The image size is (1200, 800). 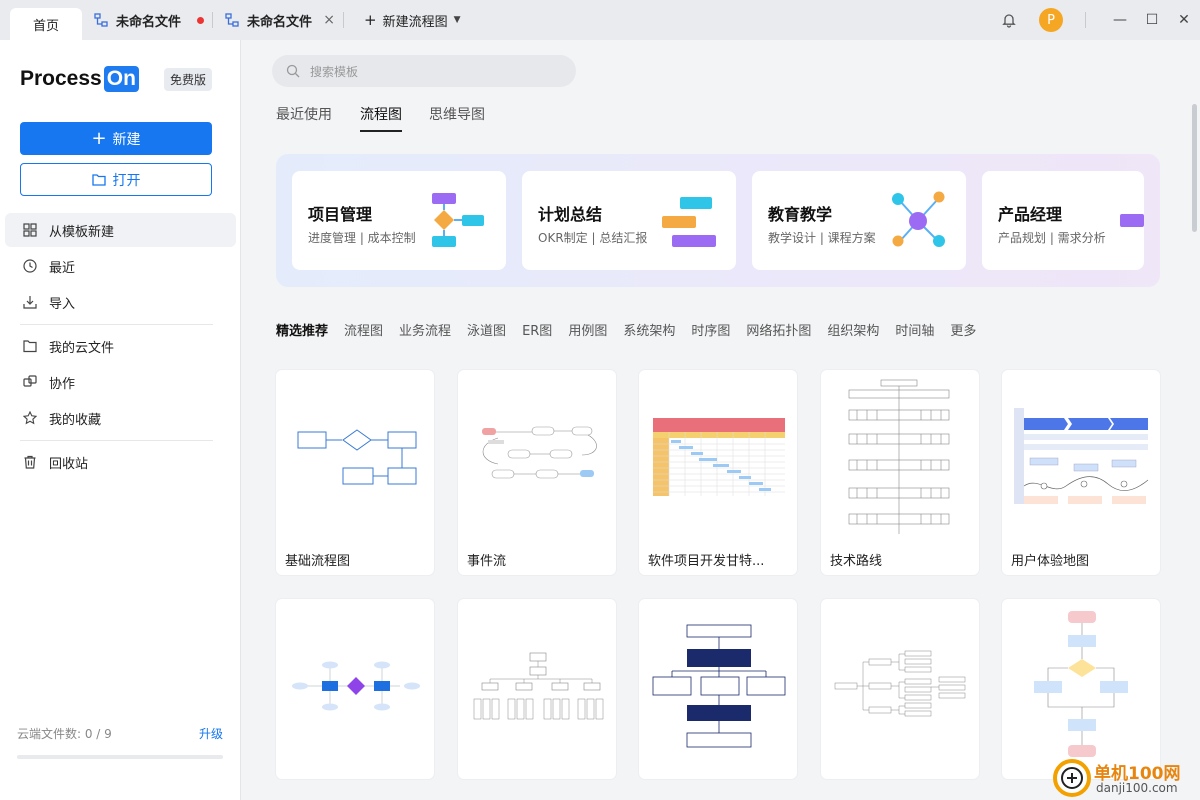 What do you see at coordinates (1050, 561) in the screenshot?
I see `template-name: 用户体验地图` at bounding box center [1050, 561].